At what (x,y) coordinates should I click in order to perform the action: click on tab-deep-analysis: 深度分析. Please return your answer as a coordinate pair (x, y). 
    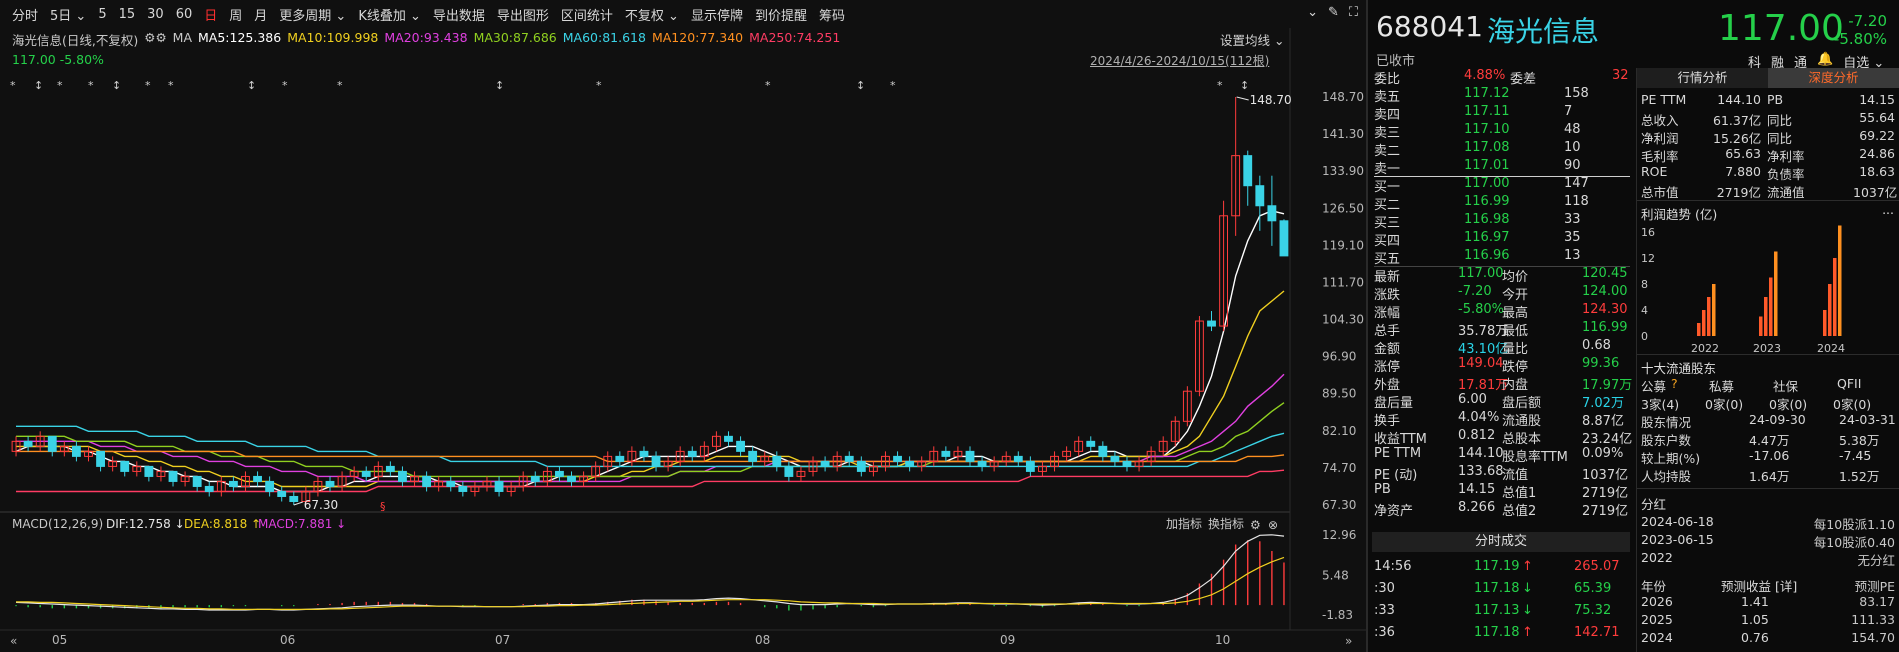
    Looking at the image, I should click on (1833, 78).